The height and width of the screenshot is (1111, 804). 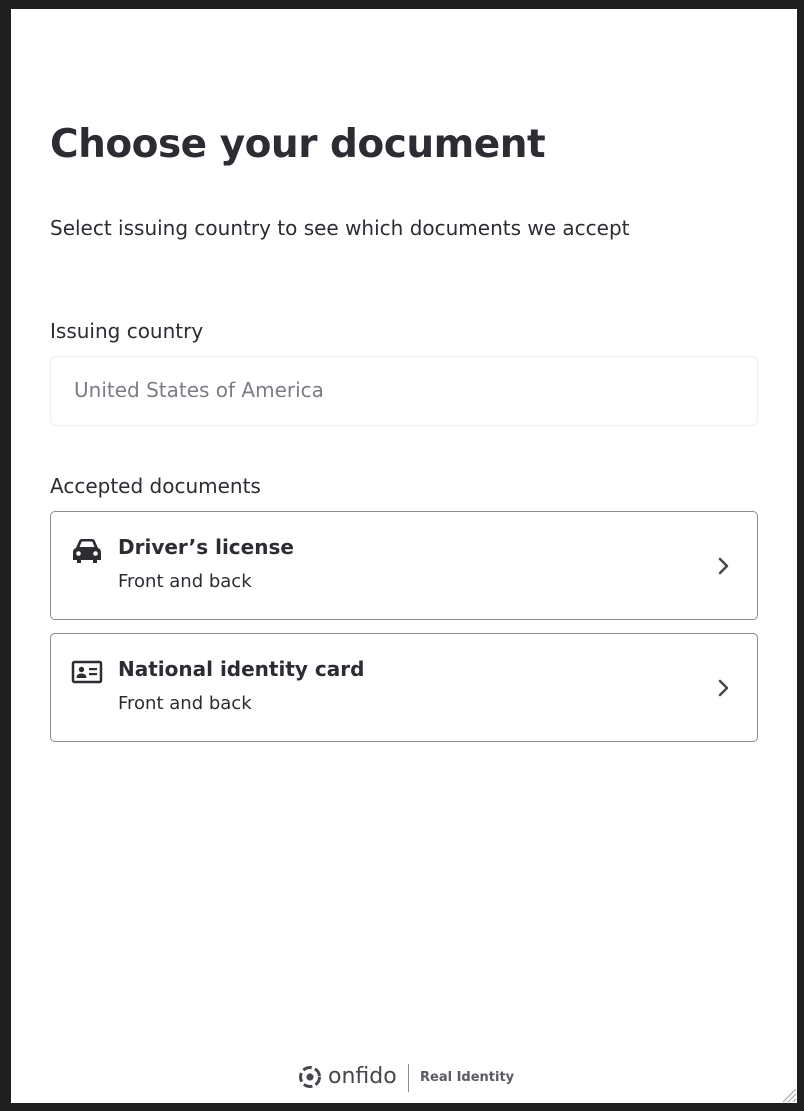 I want to click on resize-grip-icon, so click(x=788, y=1094).